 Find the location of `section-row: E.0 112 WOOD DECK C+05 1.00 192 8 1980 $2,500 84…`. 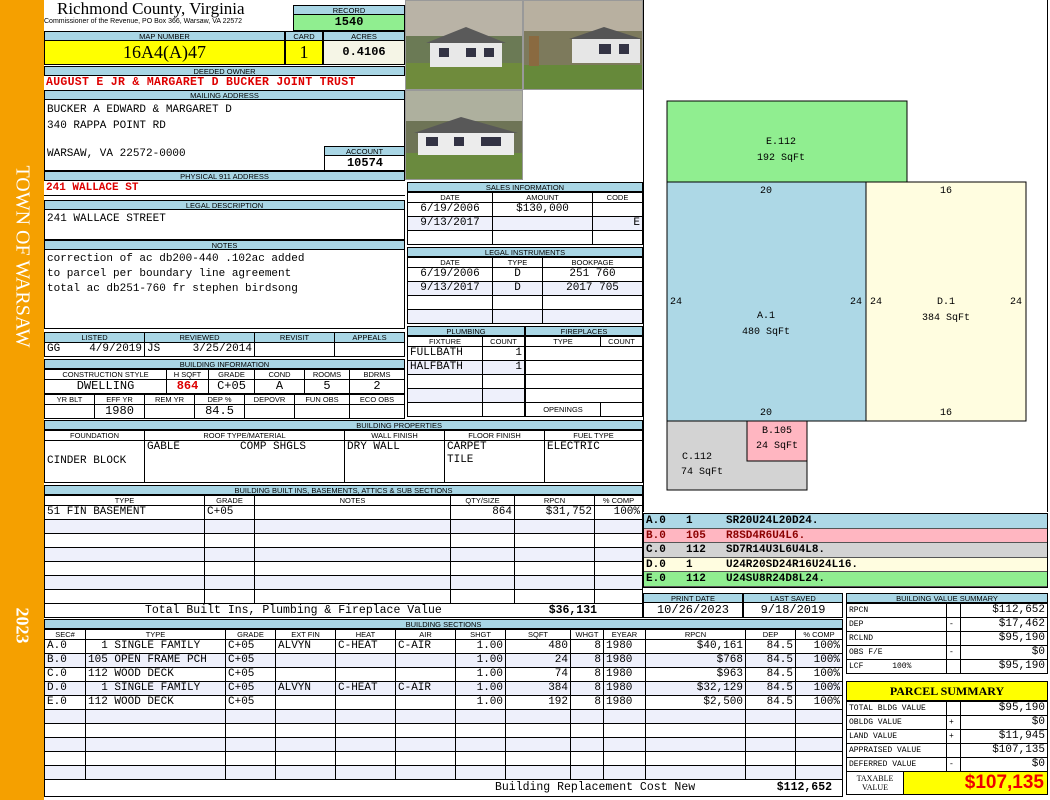

section-row: E.0 112 WOOD DECK C+05 1.00 192 8 1980 $2,500 84… is located at coordinates (443, 702).